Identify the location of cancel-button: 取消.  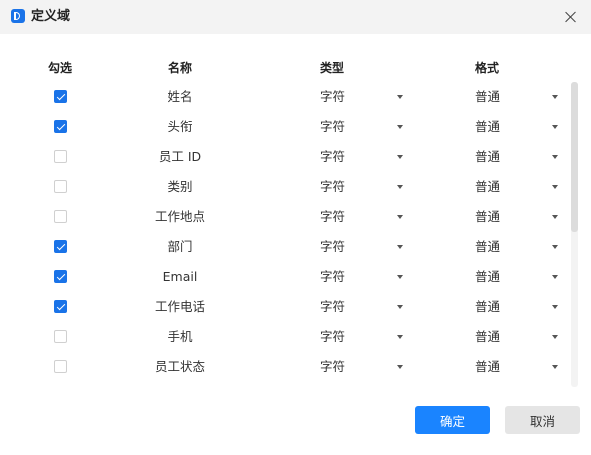
(542, 420).